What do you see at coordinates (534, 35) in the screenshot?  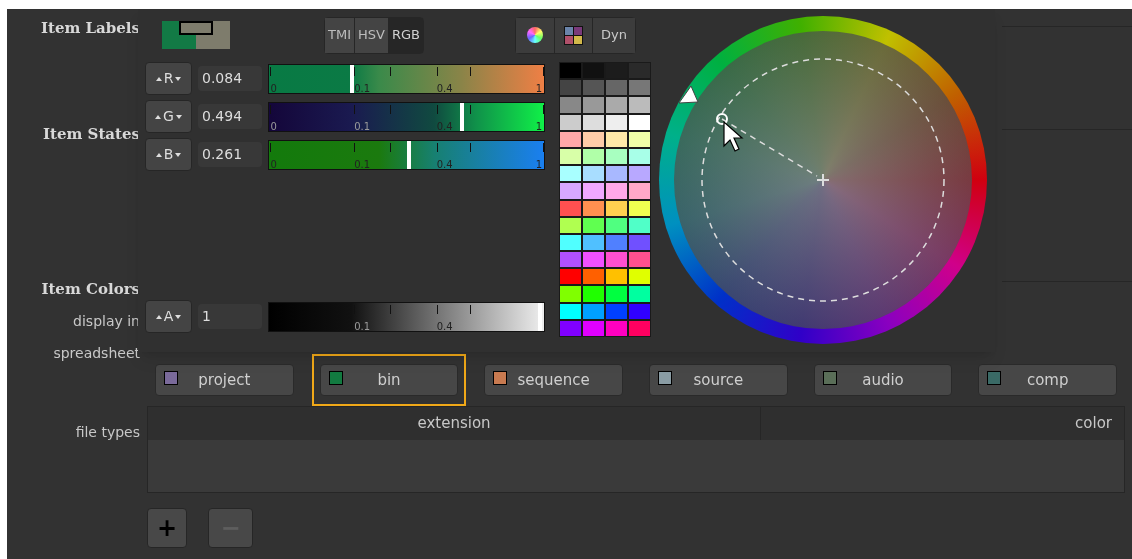 I see `color-wheel-icon` at bounding box center [534, 35].